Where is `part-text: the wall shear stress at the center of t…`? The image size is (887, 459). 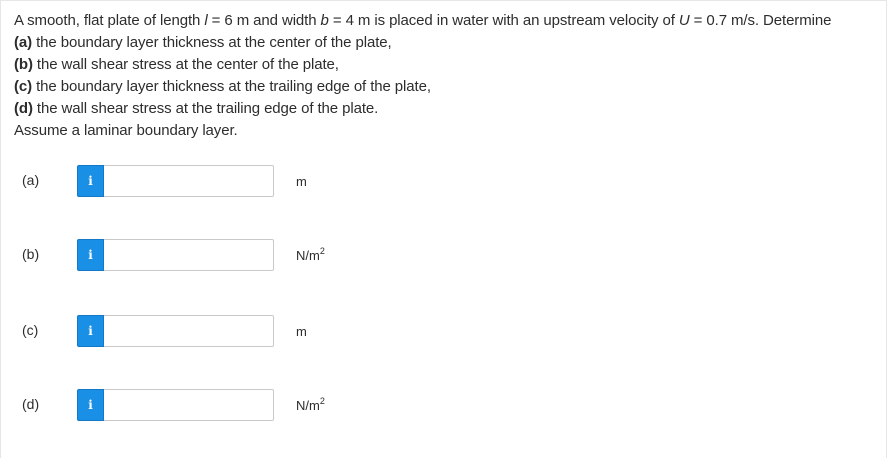
part-text: the wall shear stress at the center of t… is located at coordinates (185, 64).